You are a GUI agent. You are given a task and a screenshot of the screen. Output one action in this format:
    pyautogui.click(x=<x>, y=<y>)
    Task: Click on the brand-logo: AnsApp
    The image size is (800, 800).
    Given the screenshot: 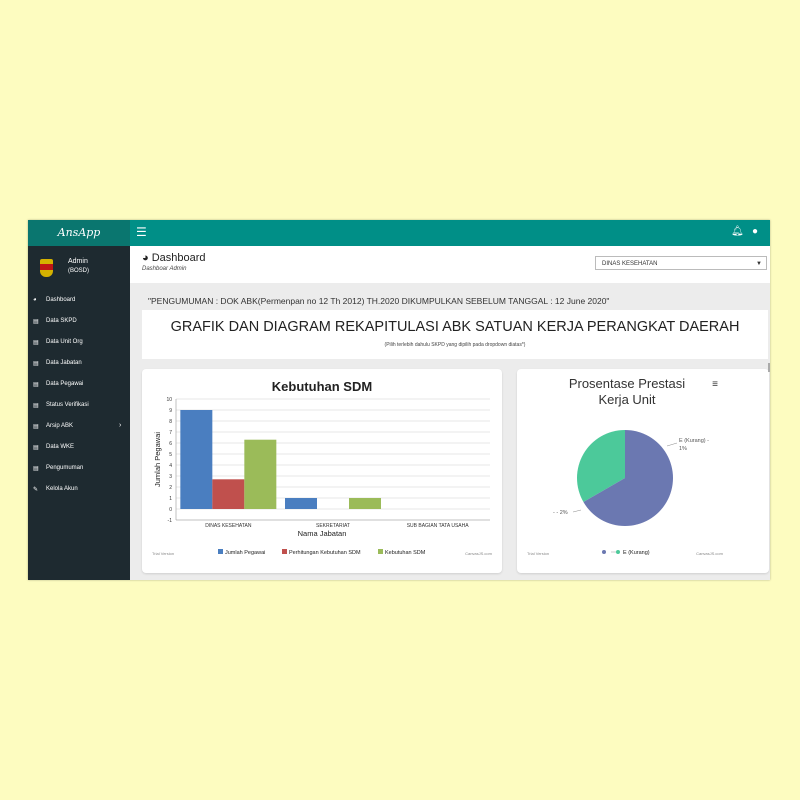 What is the action you would take?
    pyautogui.click(x=79, y=233)
    